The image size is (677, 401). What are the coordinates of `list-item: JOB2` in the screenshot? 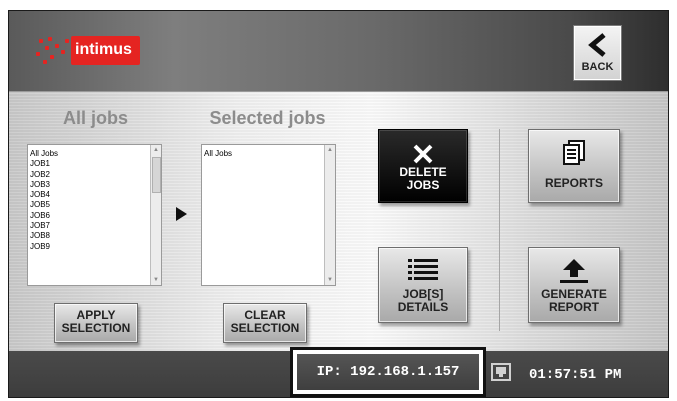 It's located at (44, 175).